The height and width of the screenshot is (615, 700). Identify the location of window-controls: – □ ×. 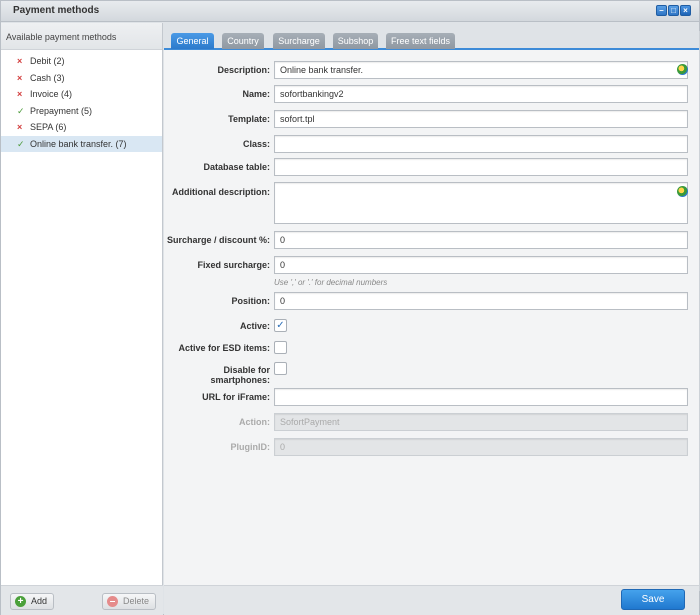
(673, 10).